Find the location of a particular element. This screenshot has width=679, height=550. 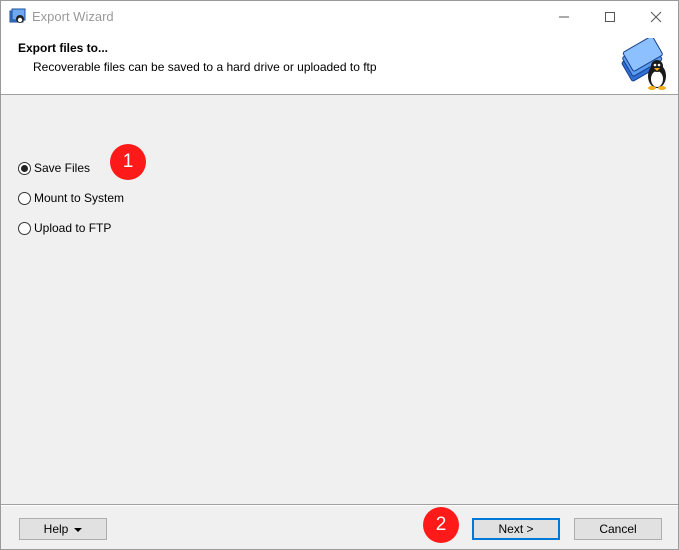

radio-upload-to-ftp is located at coordinates (24, 228).